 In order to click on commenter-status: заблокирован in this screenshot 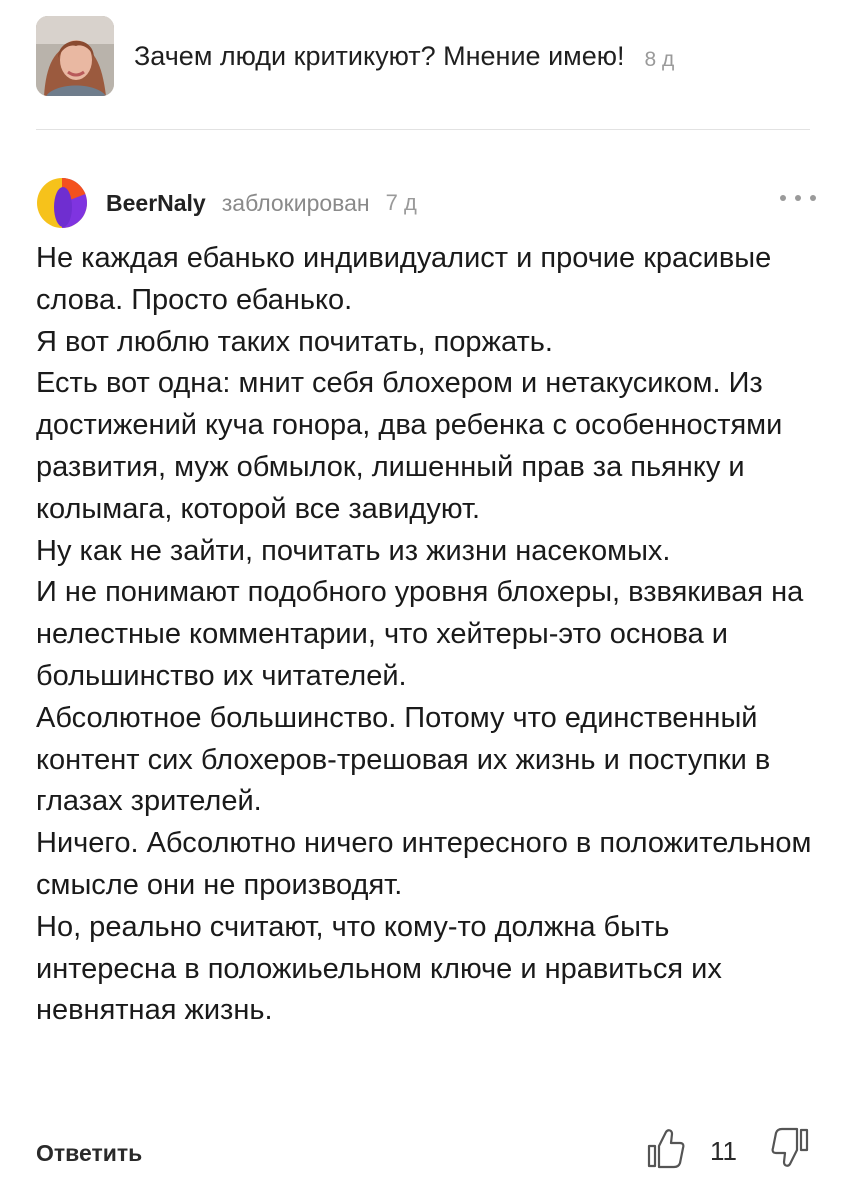, I will do `click(295, 202)`.